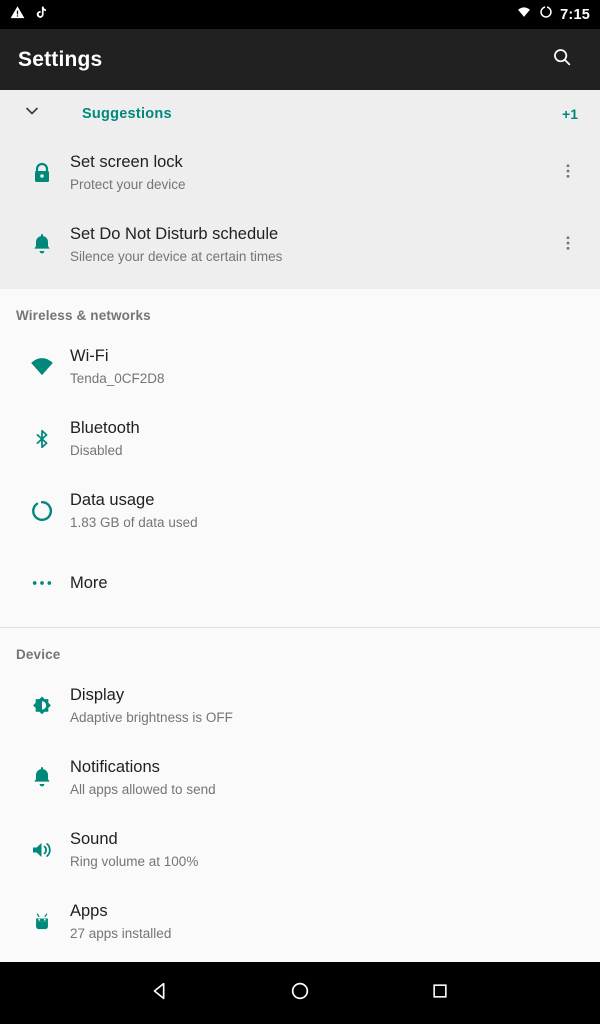 The image size is (600, 1024). What do you see at coordinates (300, 59) in the screenshot?
I see `app-bar: Settings` at bounding box center [300, 59].